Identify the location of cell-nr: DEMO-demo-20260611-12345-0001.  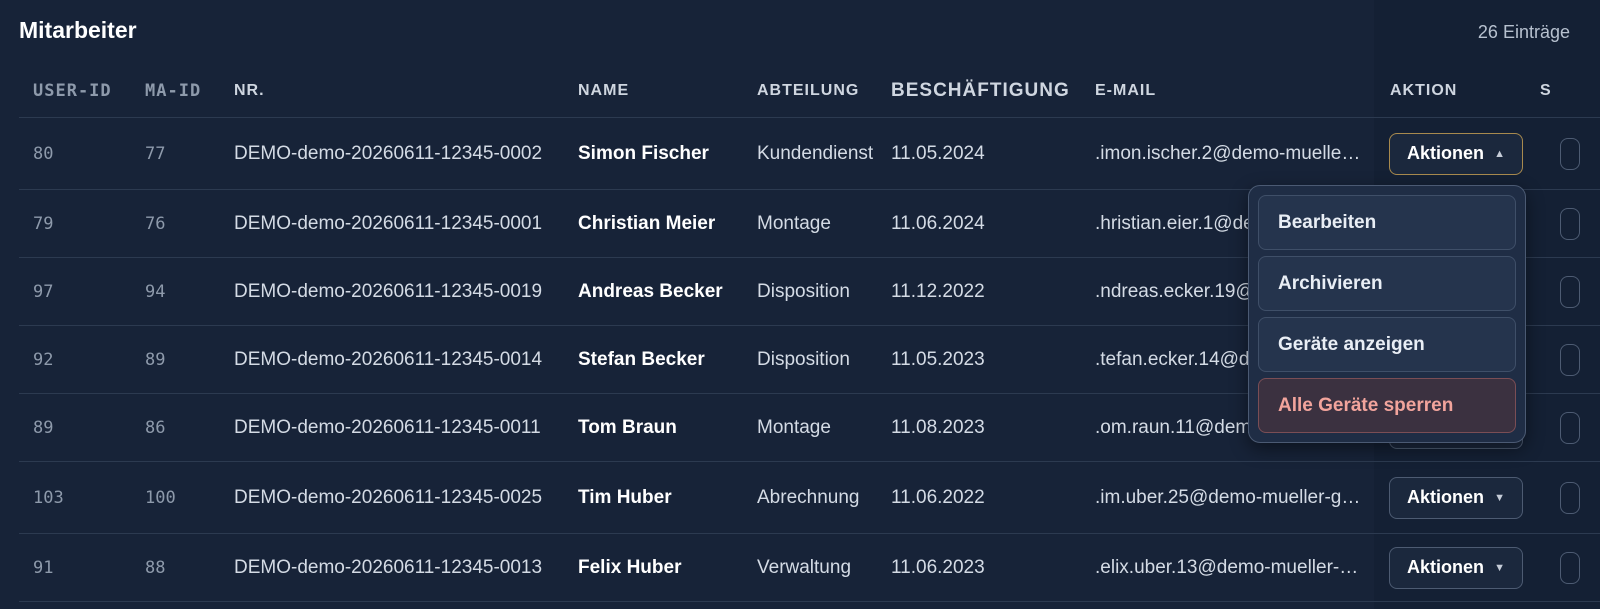
(388, 223).